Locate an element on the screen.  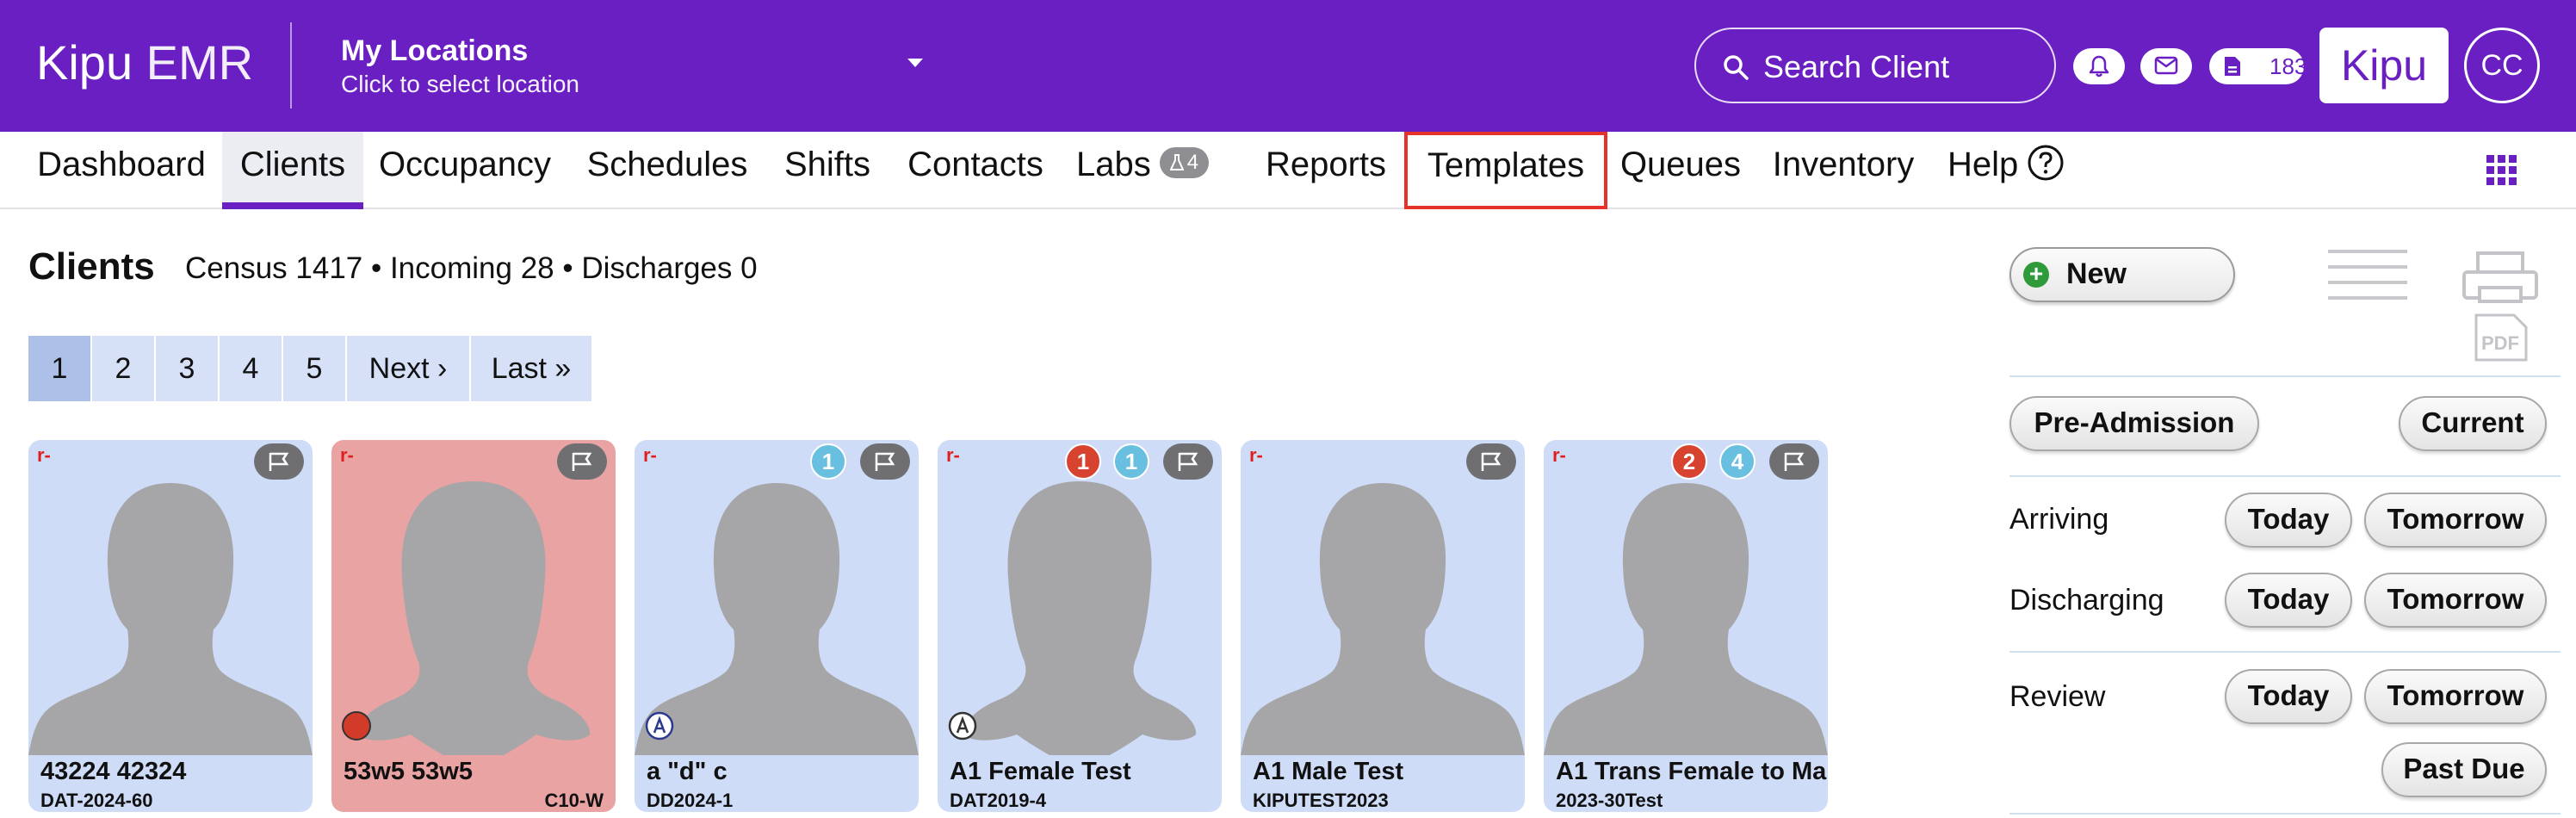
count-badge: 2 is located at coordinates (1689, 461).